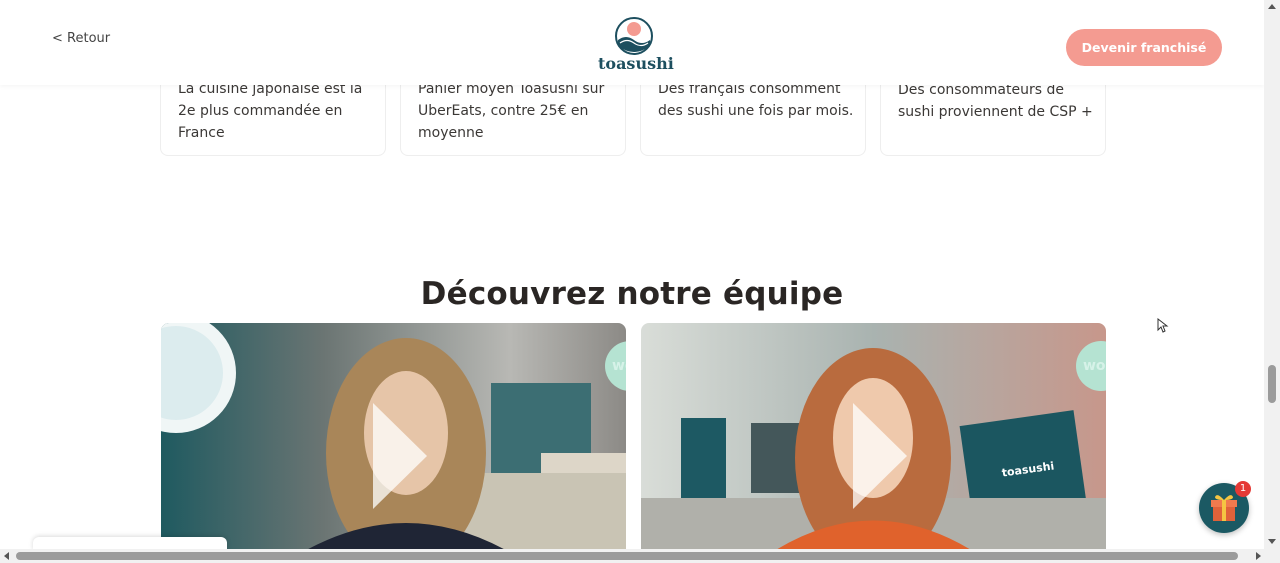 This screenshot has height=563, width=1280. I want to click on scroll-down-icon, so click(1272, 541).